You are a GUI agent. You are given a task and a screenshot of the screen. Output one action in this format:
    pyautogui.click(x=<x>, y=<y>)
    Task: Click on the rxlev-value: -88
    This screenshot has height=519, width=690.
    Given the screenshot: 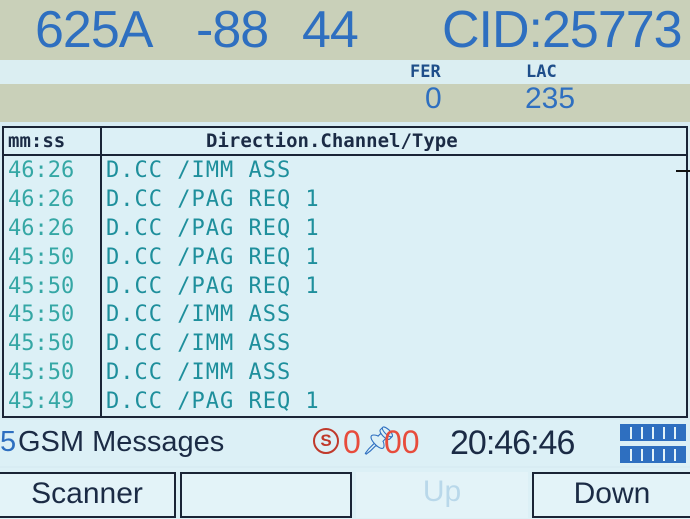 What is the action you would take?
    pyautogui.click(x=232, y=30)
    